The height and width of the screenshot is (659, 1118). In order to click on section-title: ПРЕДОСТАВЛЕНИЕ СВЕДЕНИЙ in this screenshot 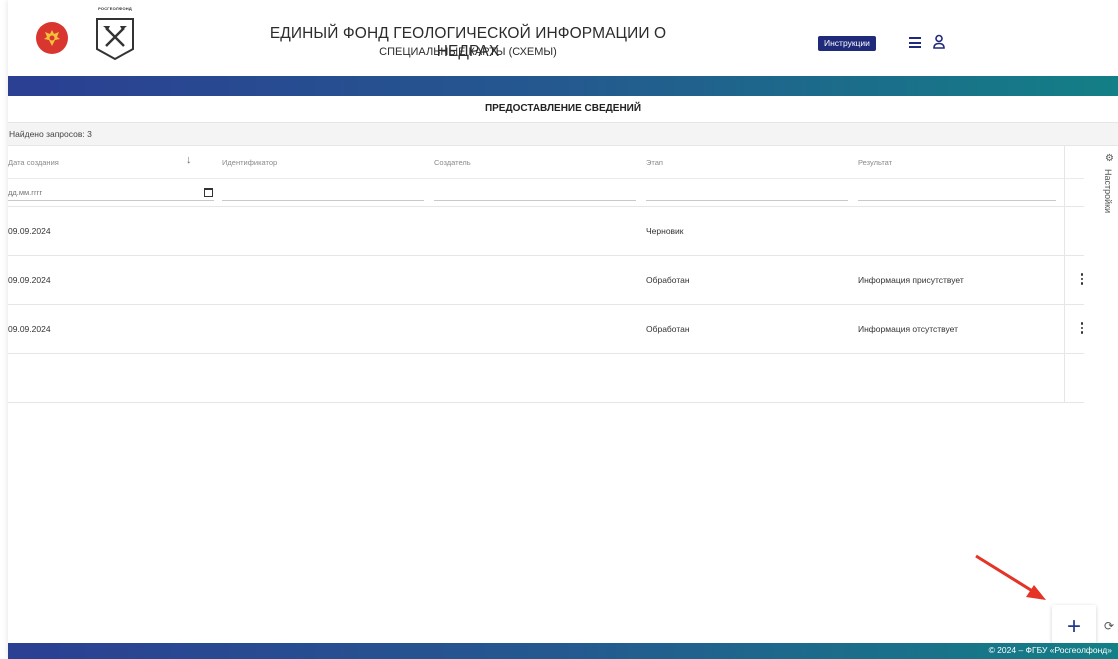, I will do `click(563, 109)`.